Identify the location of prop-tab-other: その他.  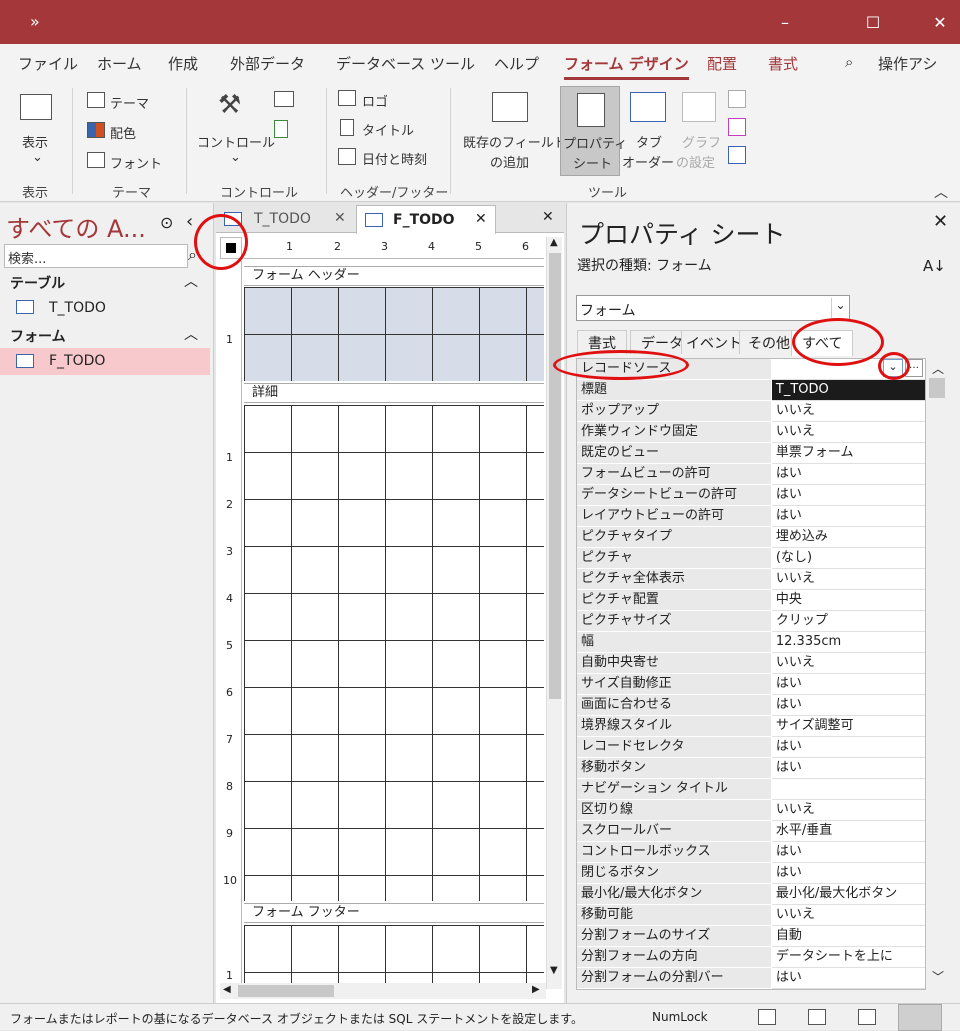
(769, 342).